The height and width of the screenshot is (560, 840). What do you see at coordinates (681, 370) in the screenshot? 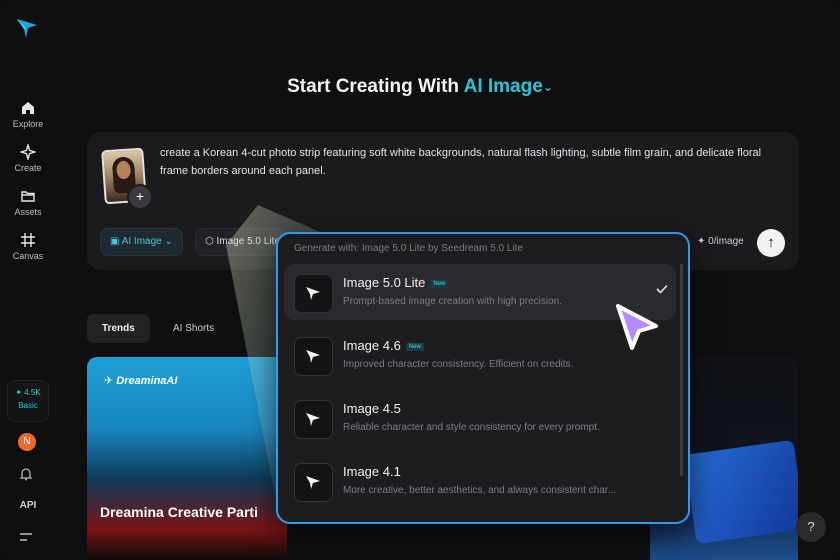
I see `dropdown-scrollbar` at bounding box center [681, 370].